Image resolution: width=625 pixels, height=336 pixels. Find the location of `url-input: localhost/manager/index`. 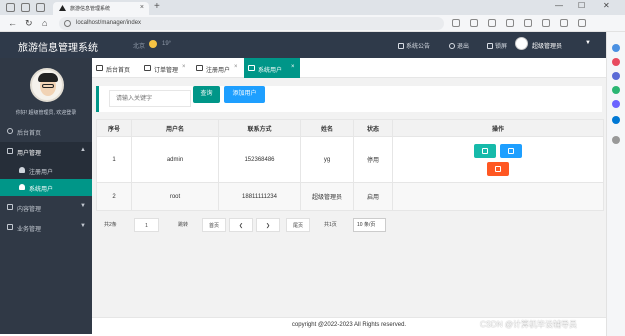

url-input: localhost/manager/index is located at coordinates (251, 23).